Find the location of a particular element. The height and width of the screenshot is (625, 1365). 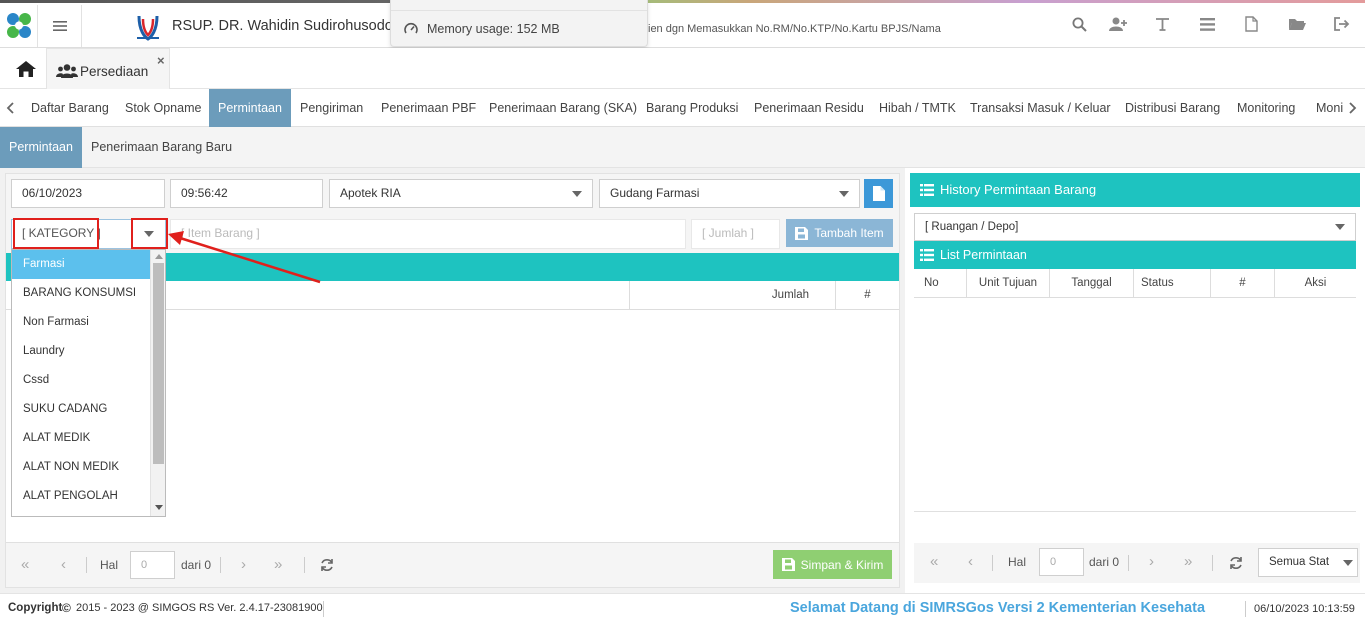

memory-usage-popup: Memory usage: 152 MB is located at coordinates (519, 23).